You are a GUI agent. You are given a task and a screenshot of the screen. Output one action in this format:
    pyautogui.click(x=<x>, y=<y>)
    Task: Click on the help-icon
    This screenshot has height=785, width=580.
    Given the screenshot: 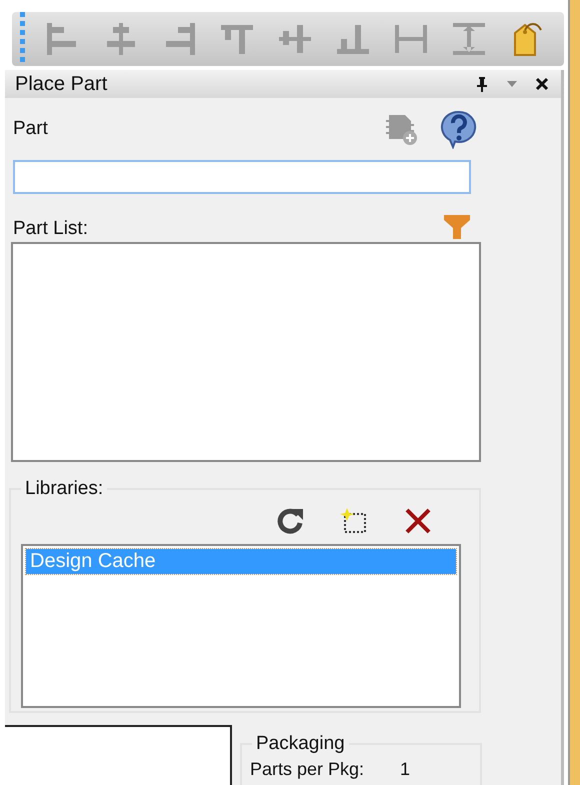 What is the action you would take?
    pyautogui.click(x=459, y=129)
    